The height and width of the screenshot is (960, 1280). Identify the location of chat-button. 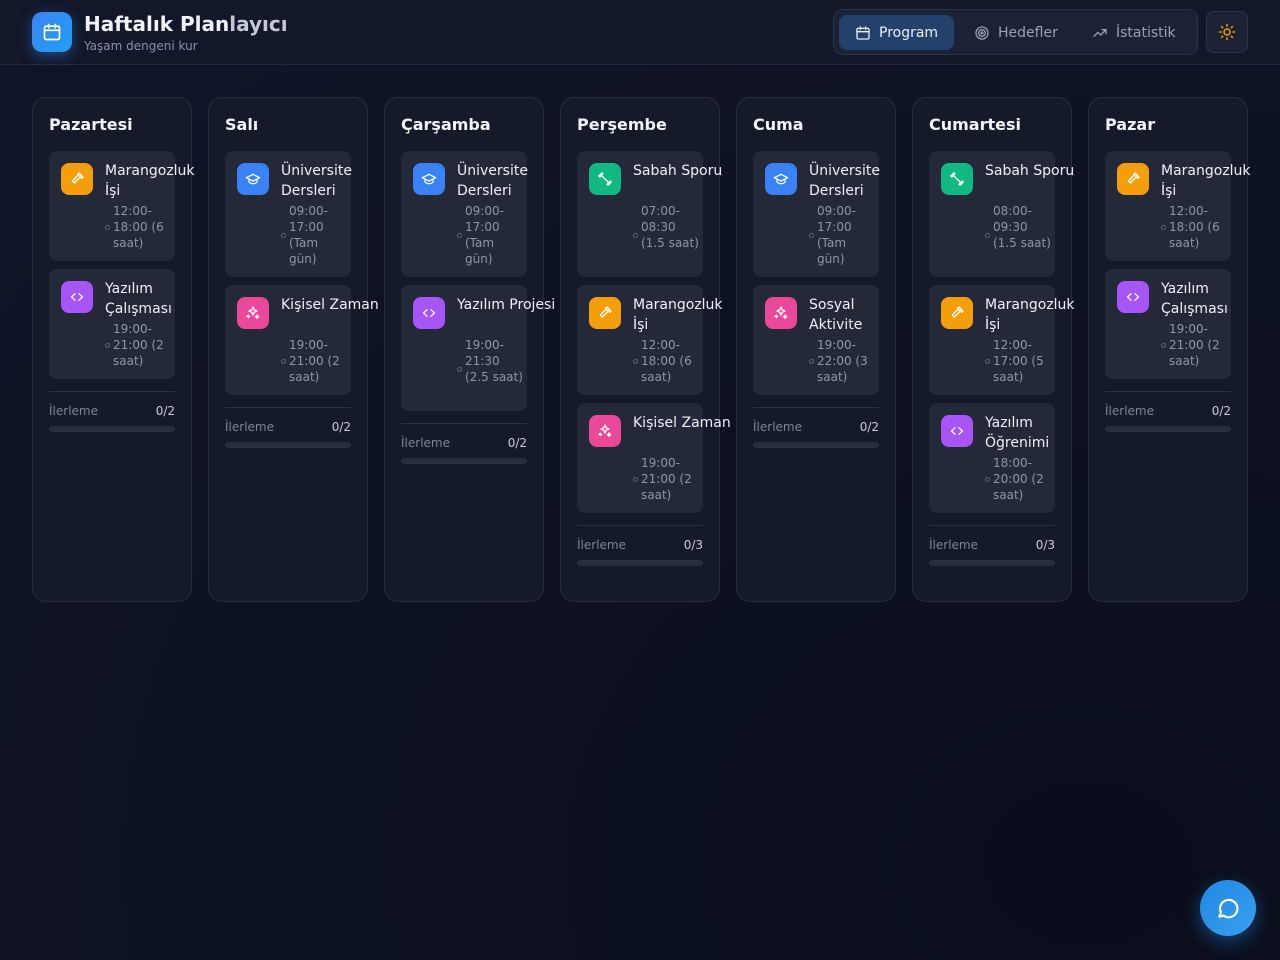
(1228, 908).